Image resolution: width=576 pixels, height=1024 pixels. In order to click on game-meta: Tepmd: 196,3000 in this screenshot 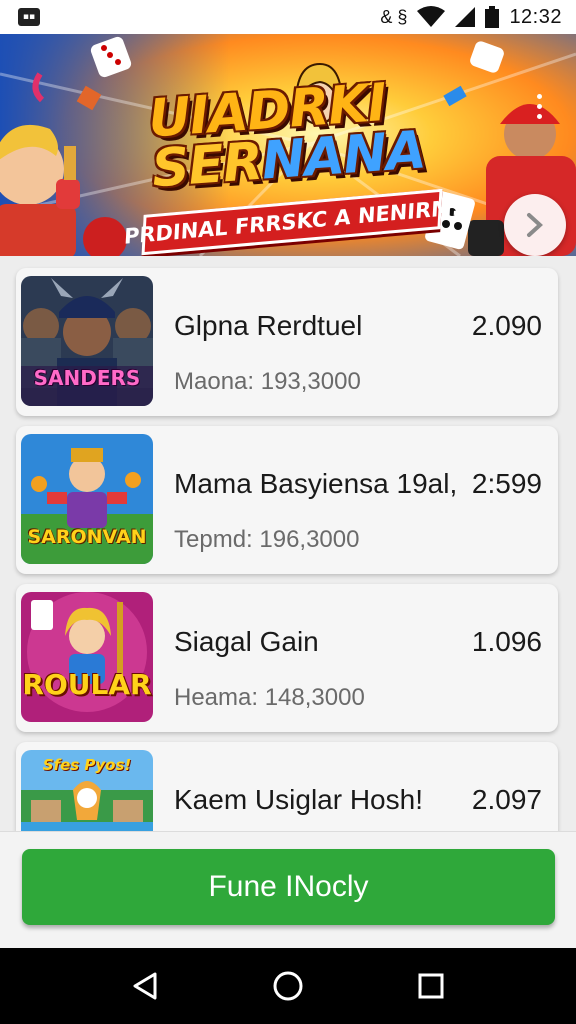, I will do `click(267, 539)`.